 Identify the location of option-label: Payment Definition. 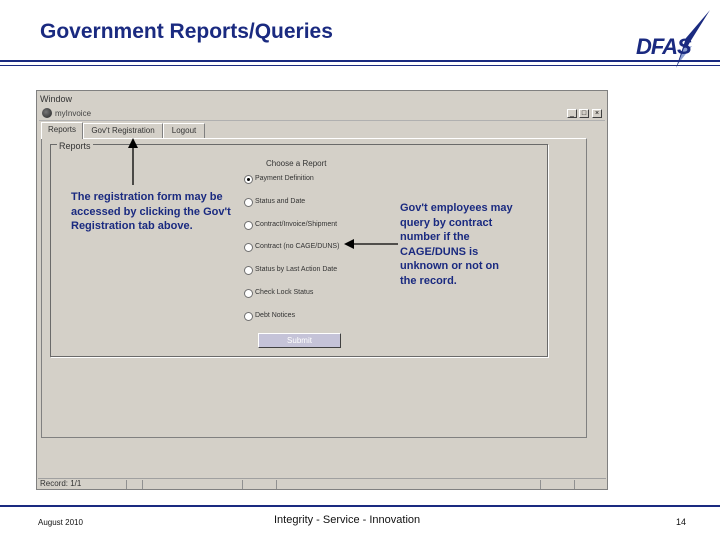
(284, 178).